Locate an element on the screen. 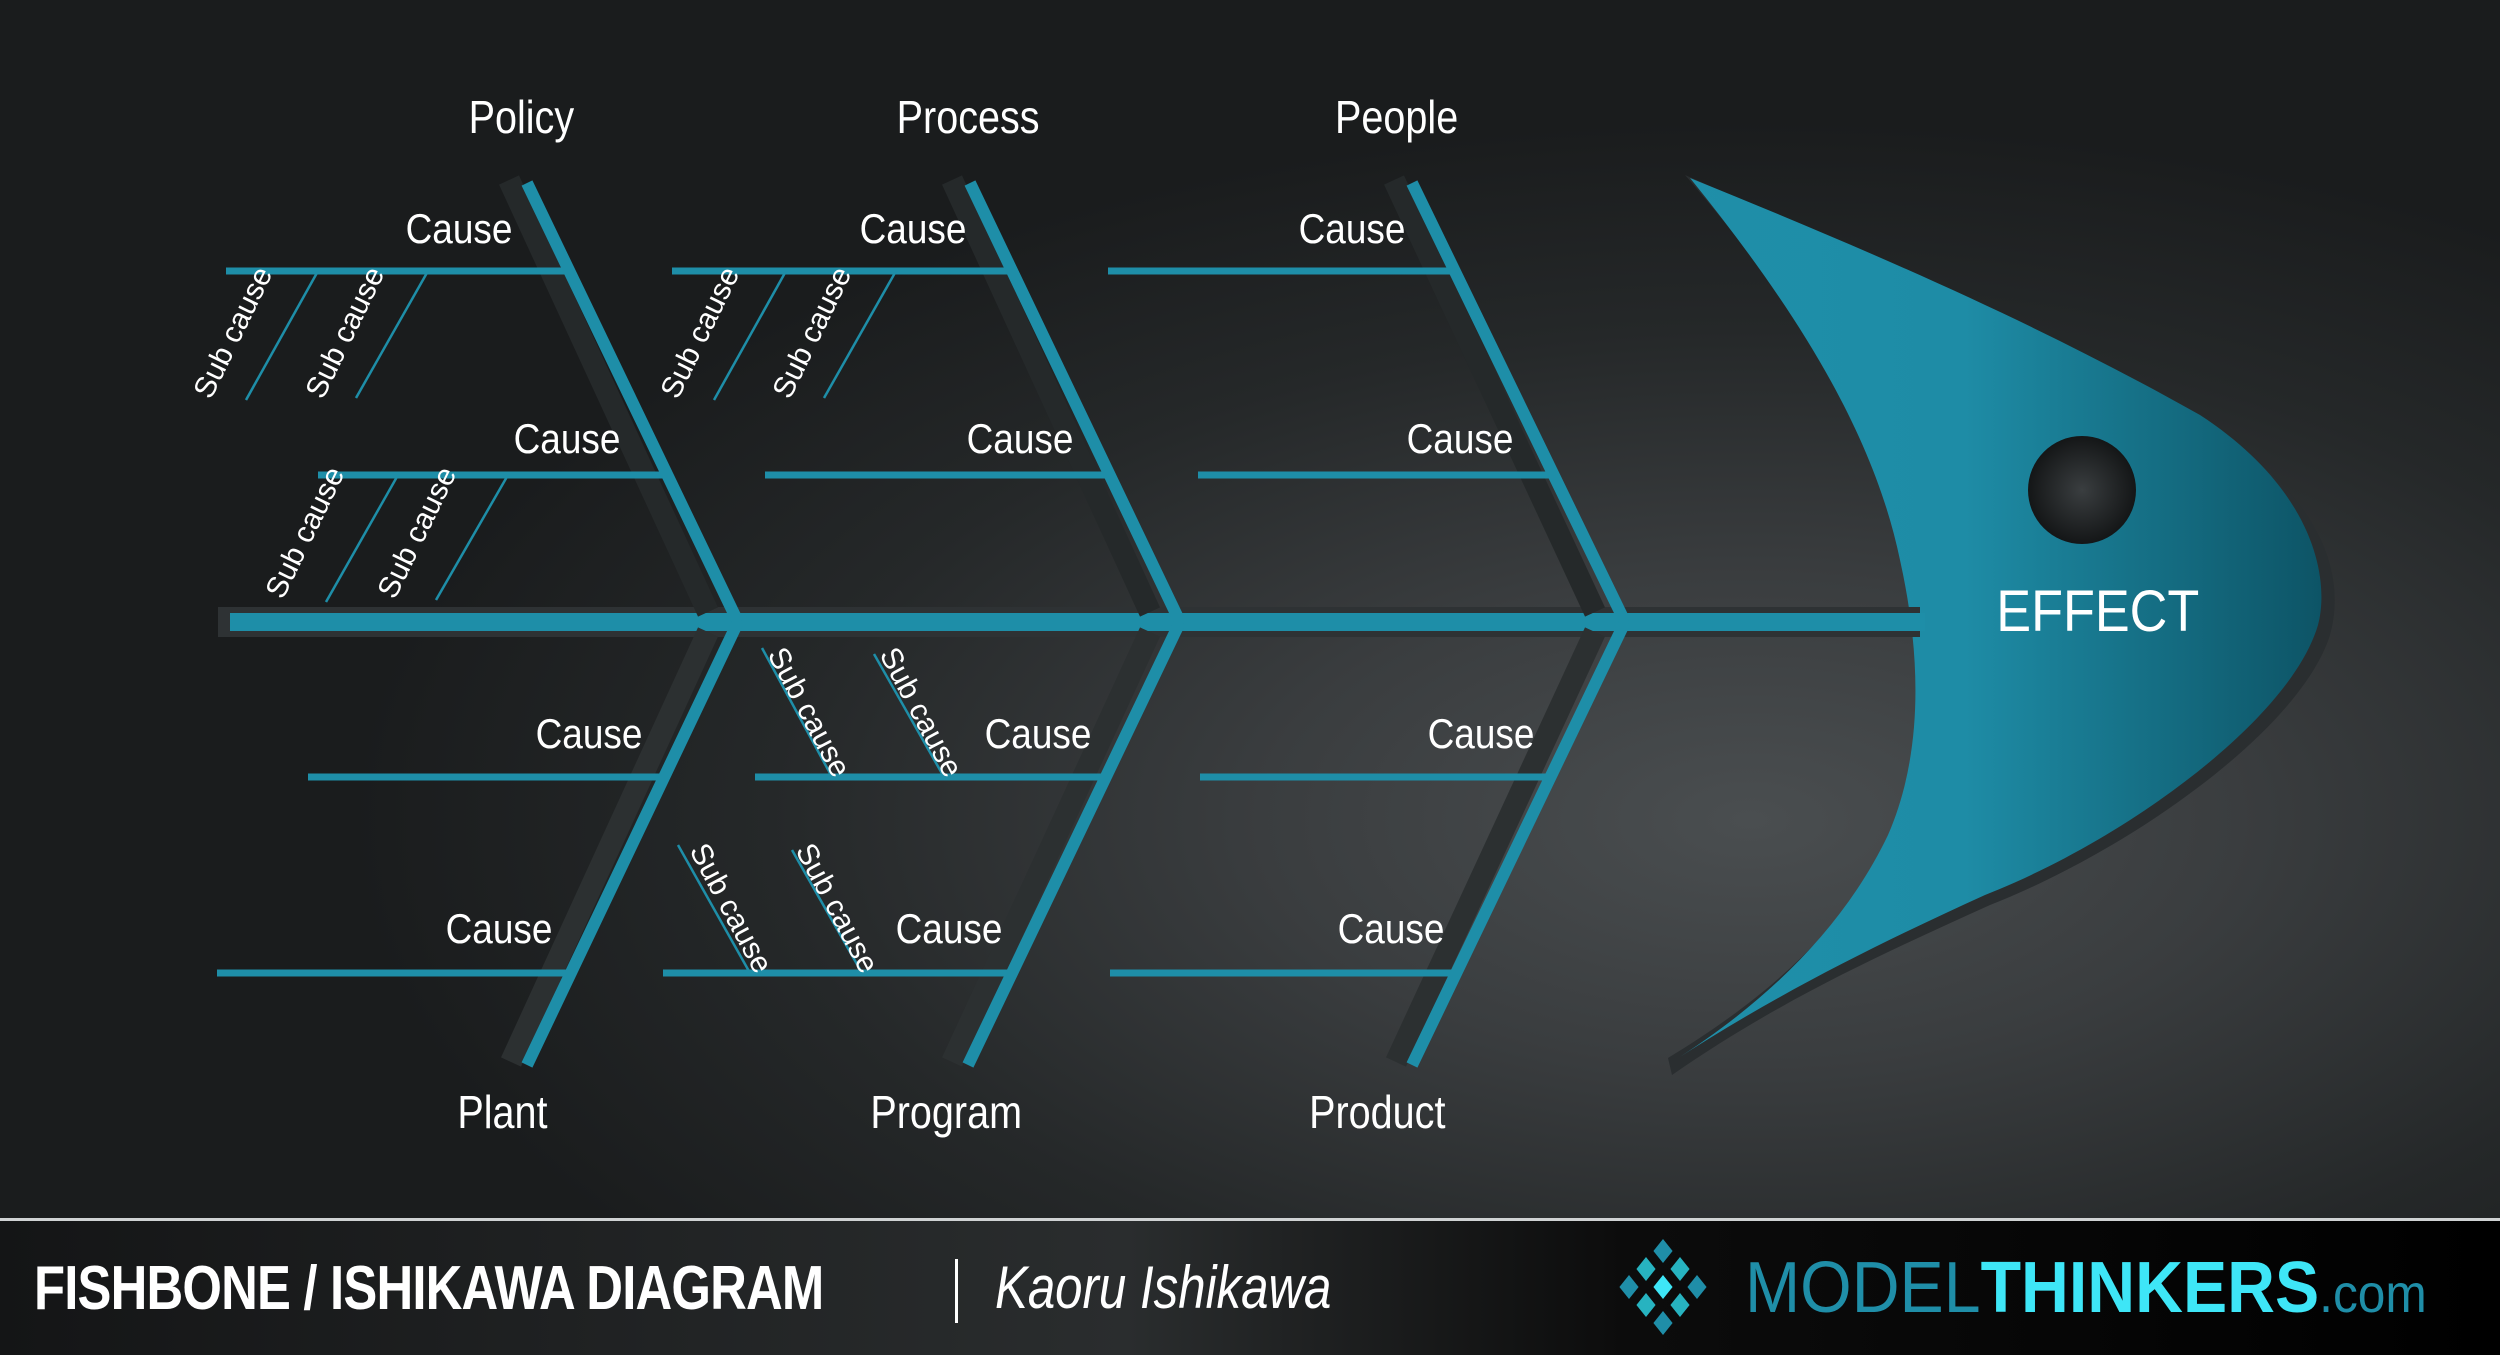 The width and height of the screenshot is (2500, 1355). brand-domain: .com is located at coordinates (2373, 1294).